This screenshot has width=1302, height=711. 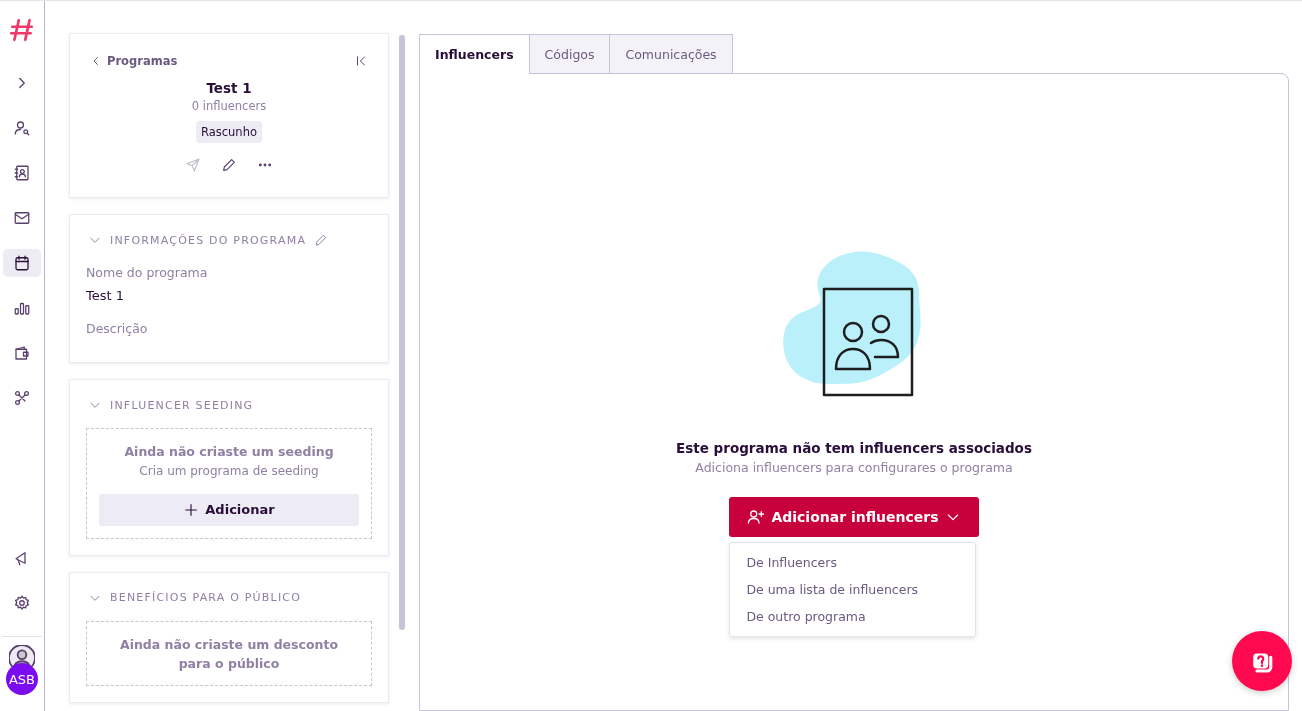 I want to click on tab: Comunicações, so click(x=671, y=54).